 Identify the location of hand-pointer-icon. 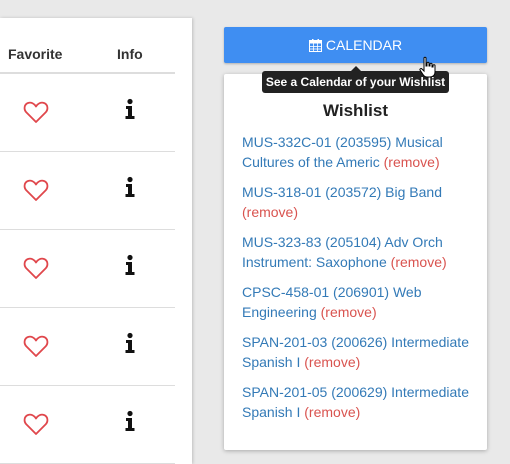
(427, 67).